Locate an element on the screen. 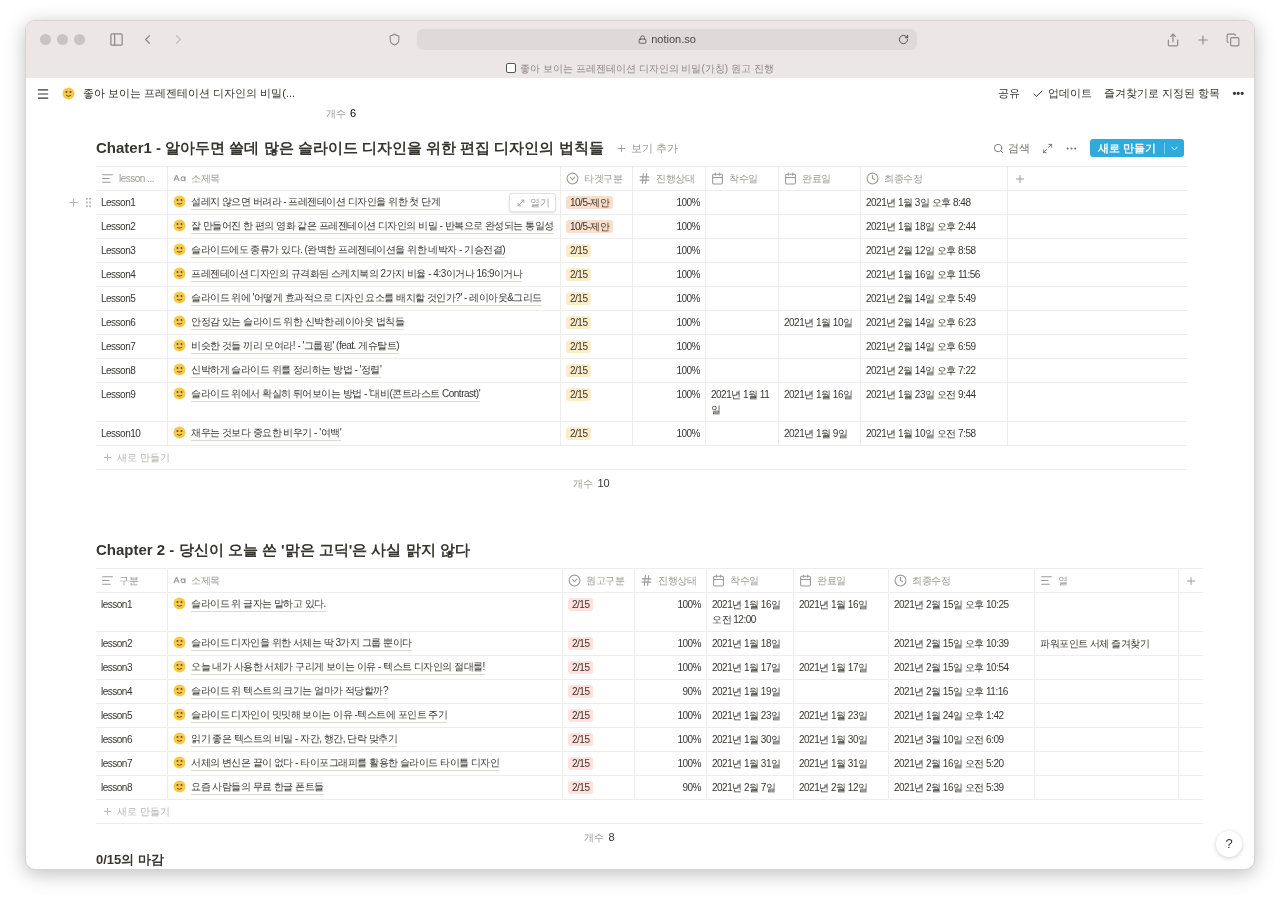 This screenshot has width=1280, height=901. title-cell: 프레젠테이션 디자인의 규격화된 스케치북의 2가지 비율 - 4:3이거나 16:9이거나 is located at coordinates (357, 274).